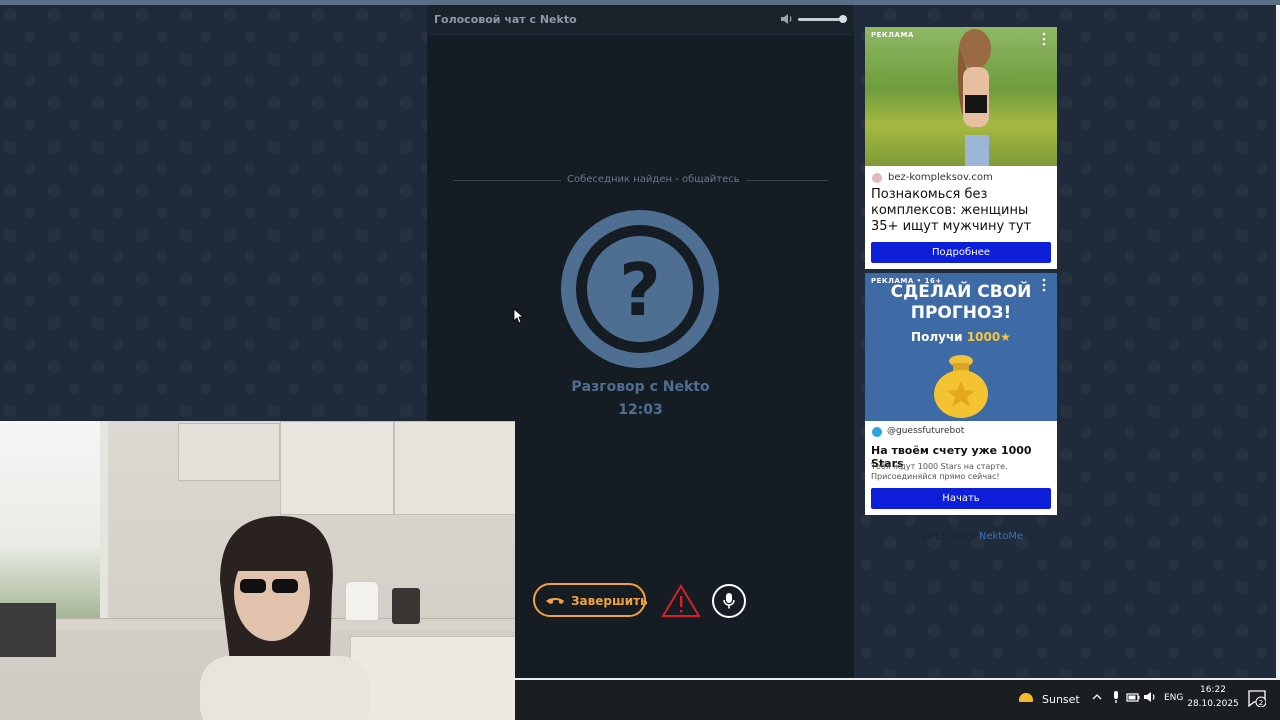 Image resolution: width=1280 pixels, height=720 pixels. I want to click on ad-cta-button: Подробнее, so click(961, 252).